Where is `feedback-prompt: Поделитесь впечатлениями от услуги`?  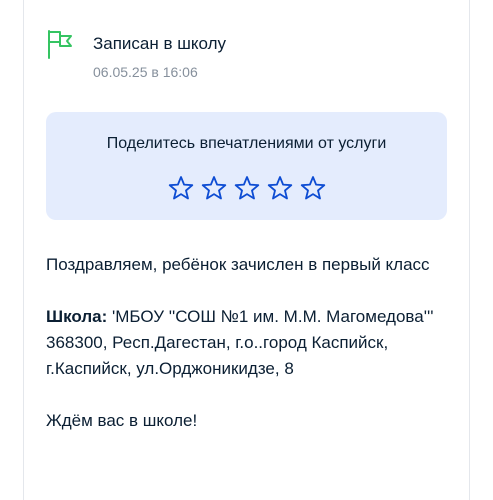
feedback-prompt: Поделитесь впечатлениями от услуги is located at coordinates (246, 143).